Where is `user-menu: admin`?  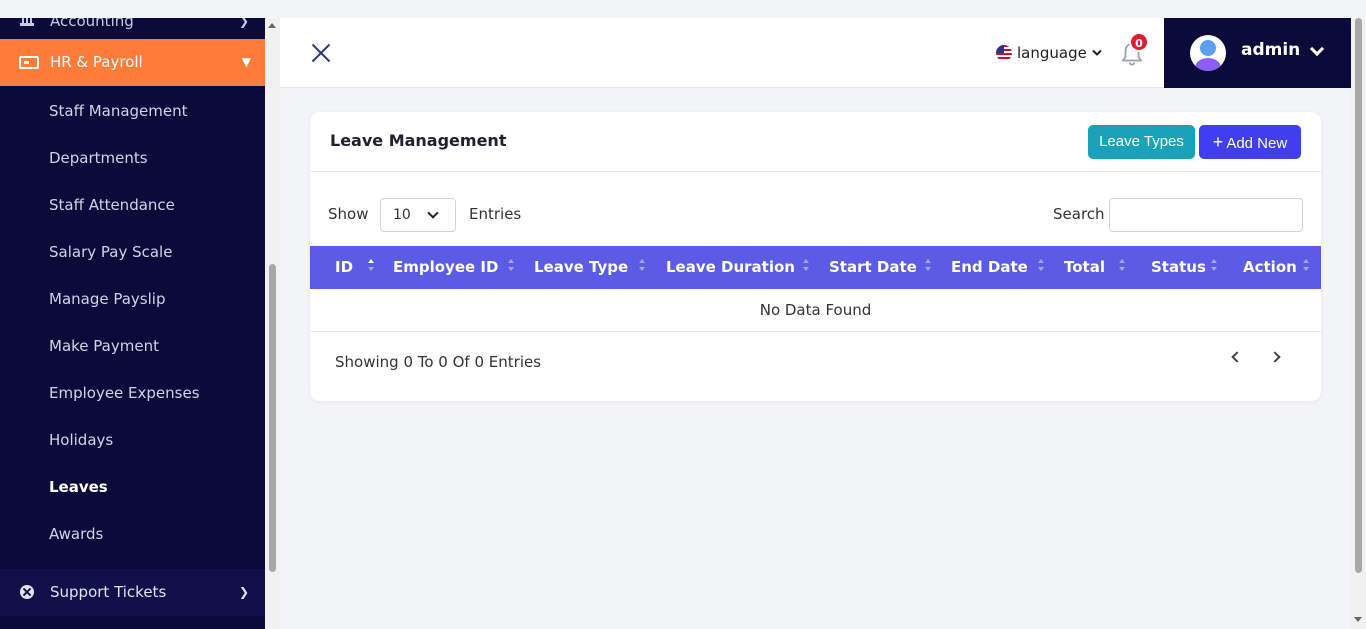
user-menu: admin is located at coordinates (1257, 53).